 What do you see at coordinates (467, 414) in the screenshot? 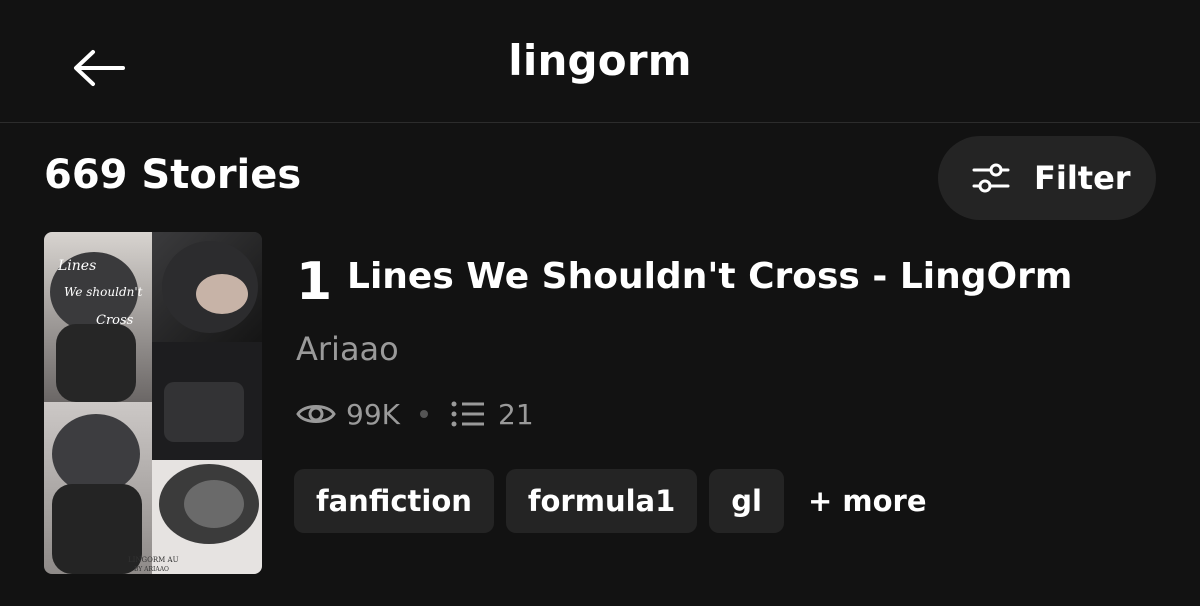
I see `list-icon` at bounding box center [467, 414].